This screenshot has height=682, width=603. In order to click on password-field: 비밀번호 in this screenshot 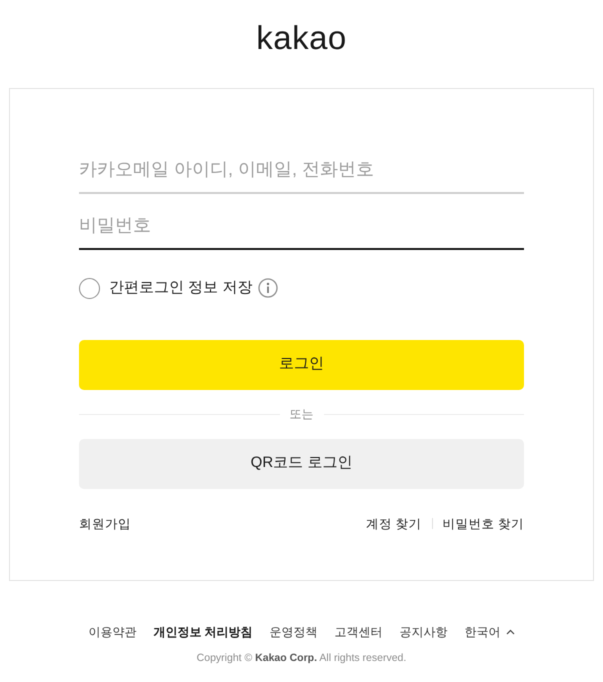, I will do `click(301, 227)`.